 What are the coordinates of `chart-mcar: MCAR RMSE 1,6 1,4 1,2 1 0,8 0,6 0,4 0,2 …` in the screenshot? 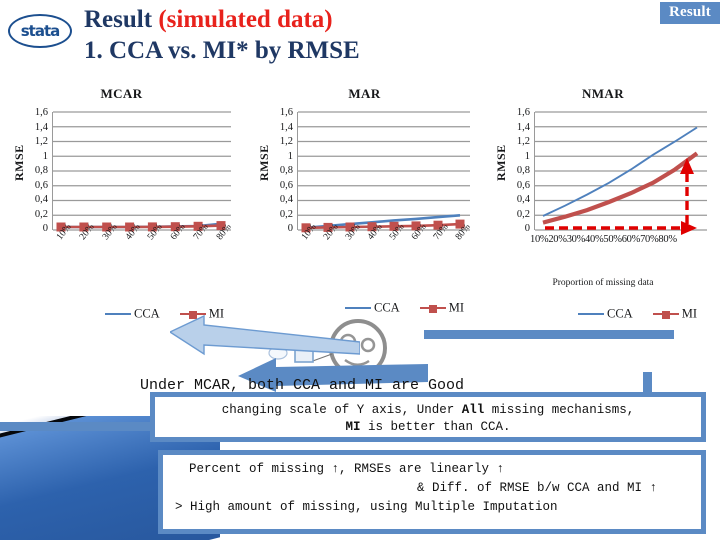 It's located at (121, 193).